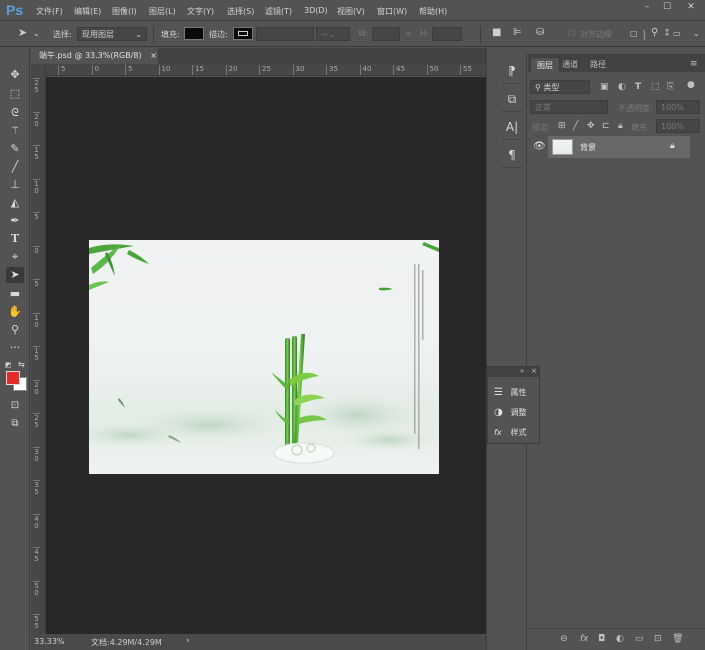 The height and width of the screenshot is (650, 705). What do you see at coordinates (112, 34) in the screenshot?
I see `select-dropdown: 现用图层 ⌄` at bounding box center [112, 34].